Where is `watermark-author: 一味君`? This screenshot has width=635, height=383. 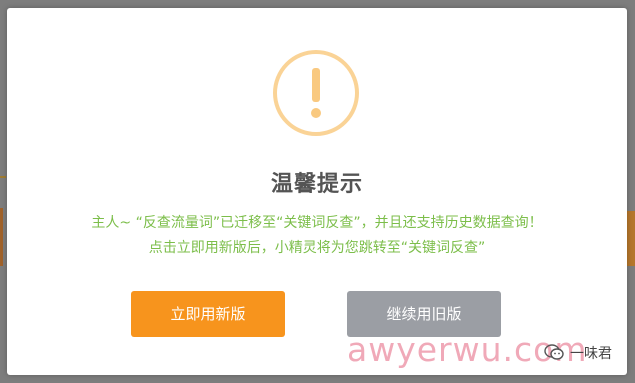
watermark-author: 一味君 is located at coordinates (591, 354).